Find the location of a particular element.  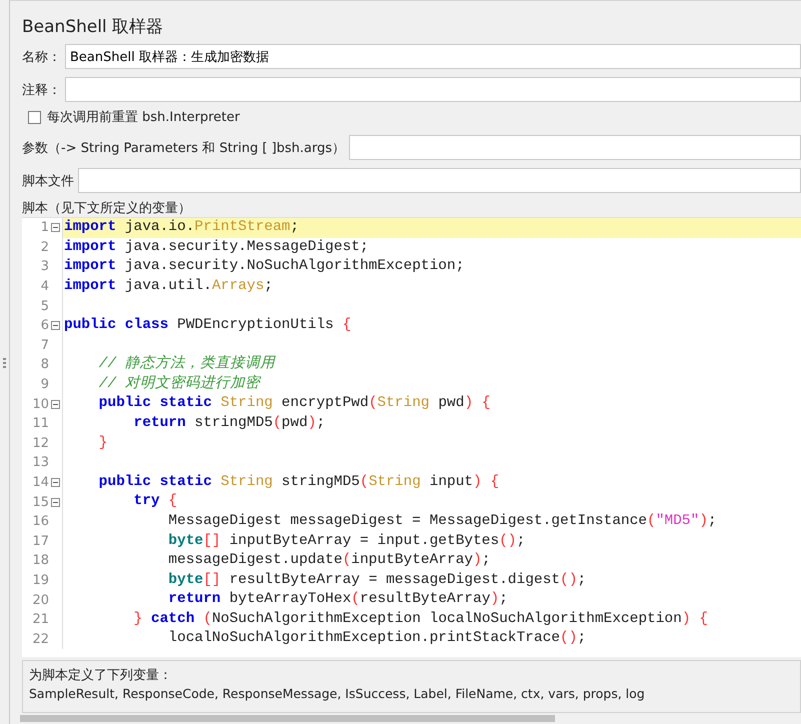

code-line: } is located at coordinates (103, 443).